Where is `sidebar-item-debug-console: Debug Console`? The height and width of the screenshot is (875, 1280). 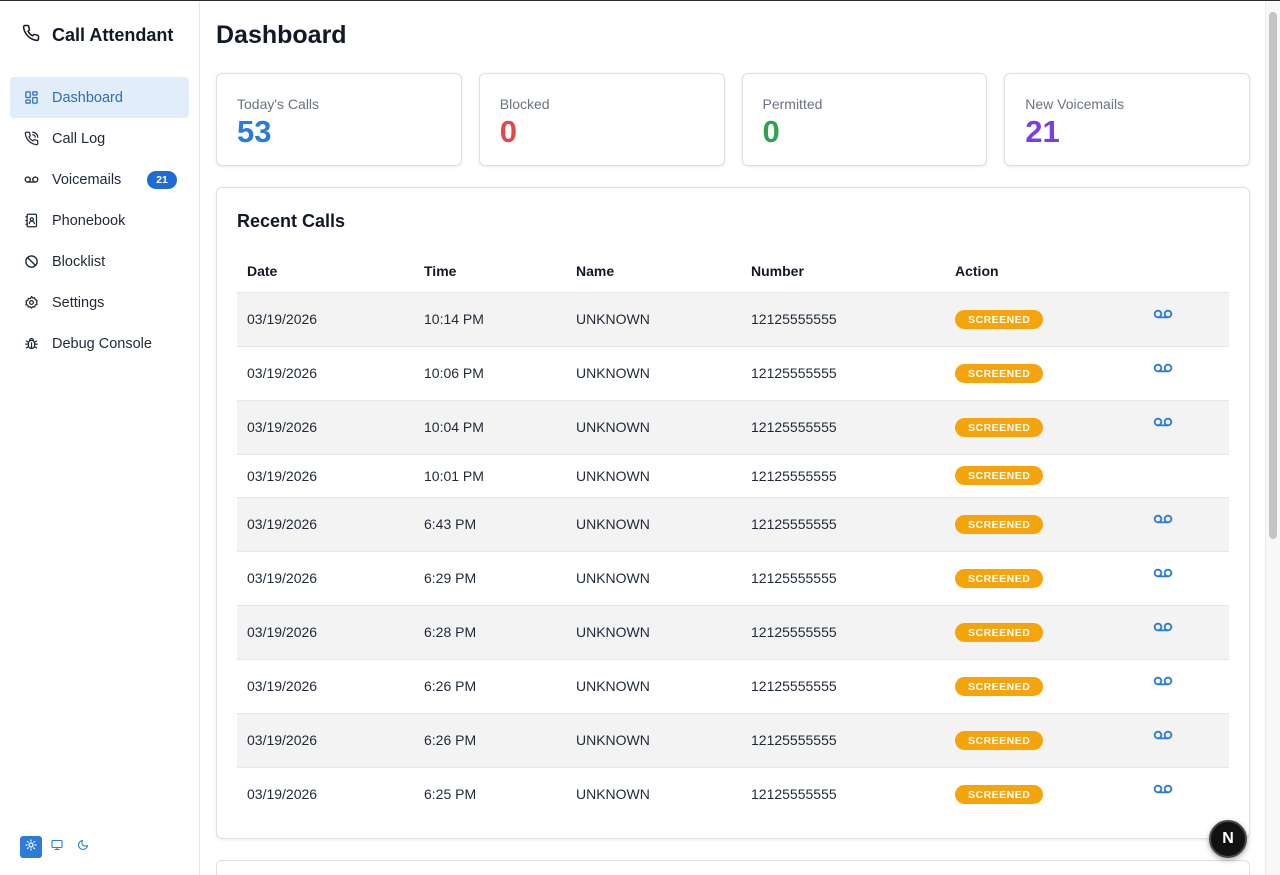 sidebar-item-debug-console: Debug Console is located at coordinates (99, 343).